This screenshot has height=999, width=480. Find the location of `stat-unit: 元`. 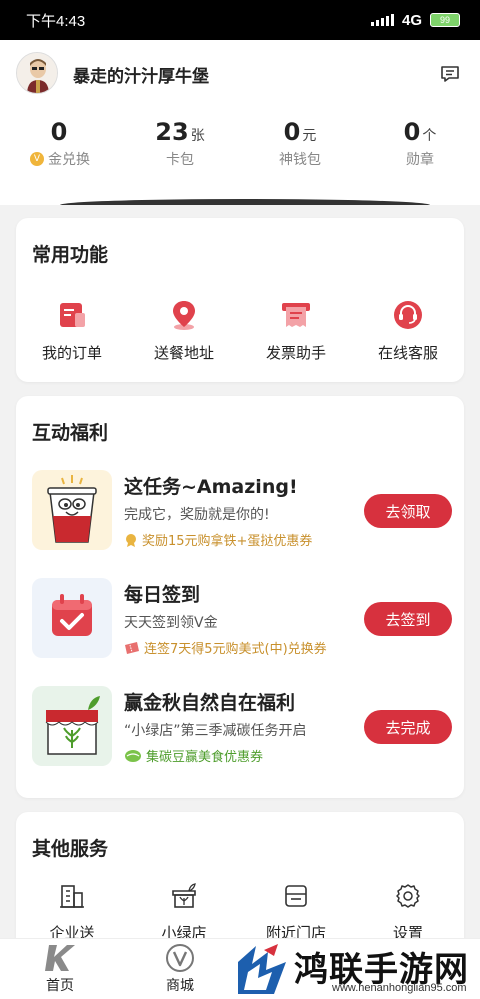

stat-unit: 元 is located at coordinates (309, 136).